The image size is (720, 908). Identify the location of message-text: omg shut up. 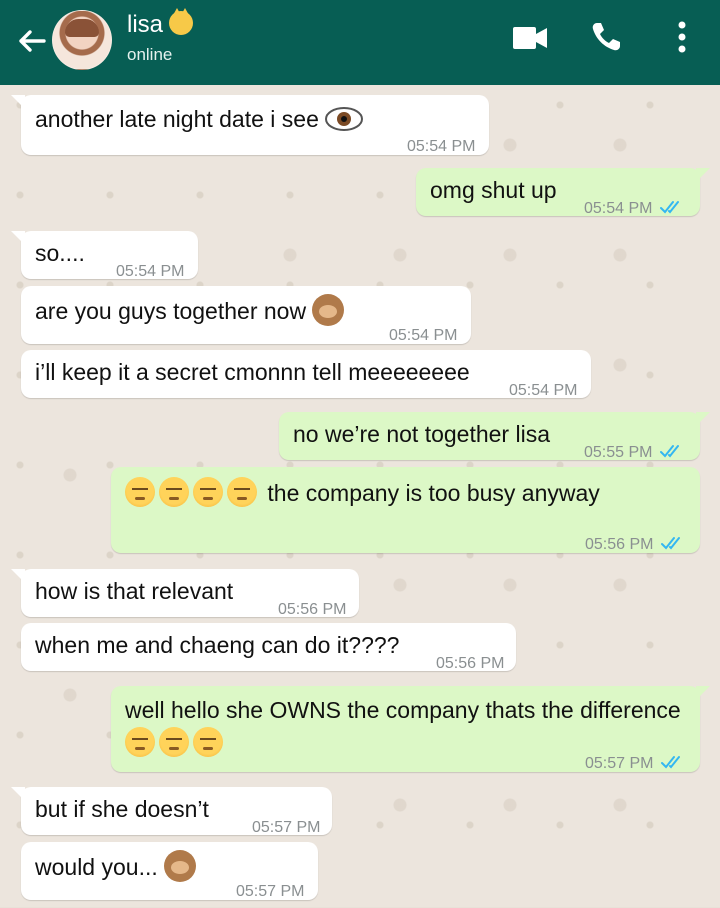
(493, 190).